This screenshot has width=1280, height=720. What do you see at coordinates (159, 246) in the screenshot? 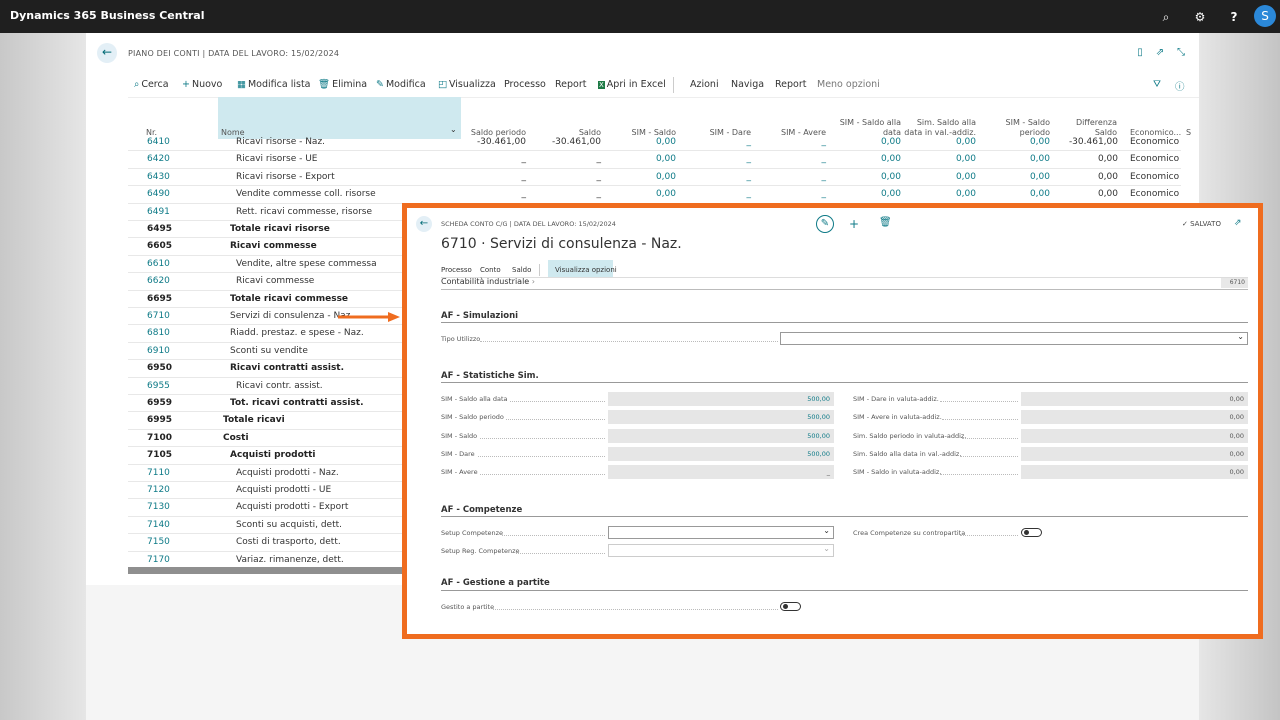
I see `account-number: 6605` at bounding box center [159, 246].